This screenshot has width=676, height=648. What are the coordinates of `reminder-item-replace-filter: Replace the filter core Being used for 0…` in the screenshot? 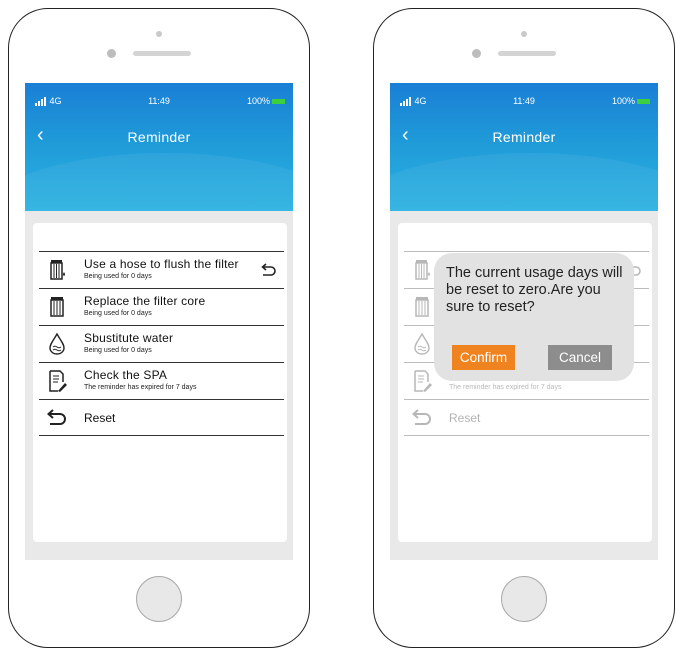 It's located at (161, 306).